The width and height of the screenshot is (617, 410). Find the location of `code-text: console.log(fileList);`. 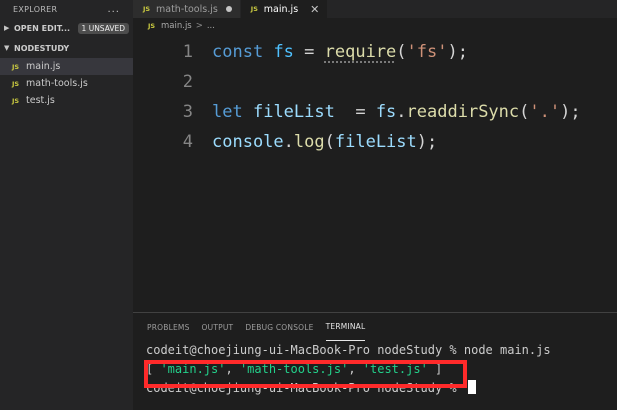

code-text: console.log(fileList); is located at coordinates (315, 142).